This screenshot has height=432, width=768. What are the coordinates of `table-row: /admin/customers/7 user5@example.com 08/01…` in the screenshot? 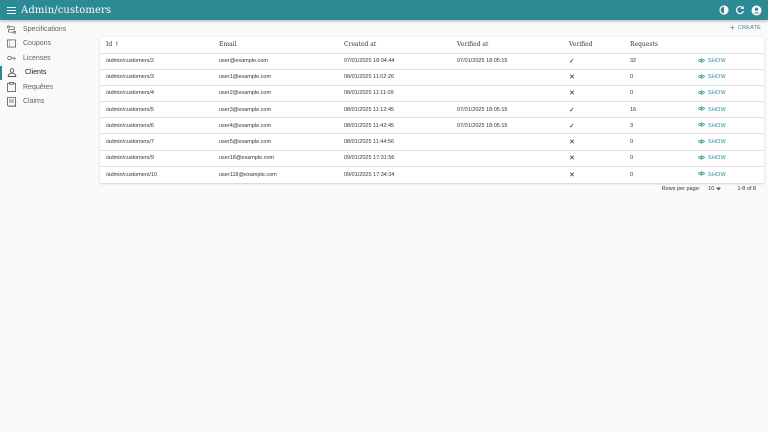 It's located at (432, 142).